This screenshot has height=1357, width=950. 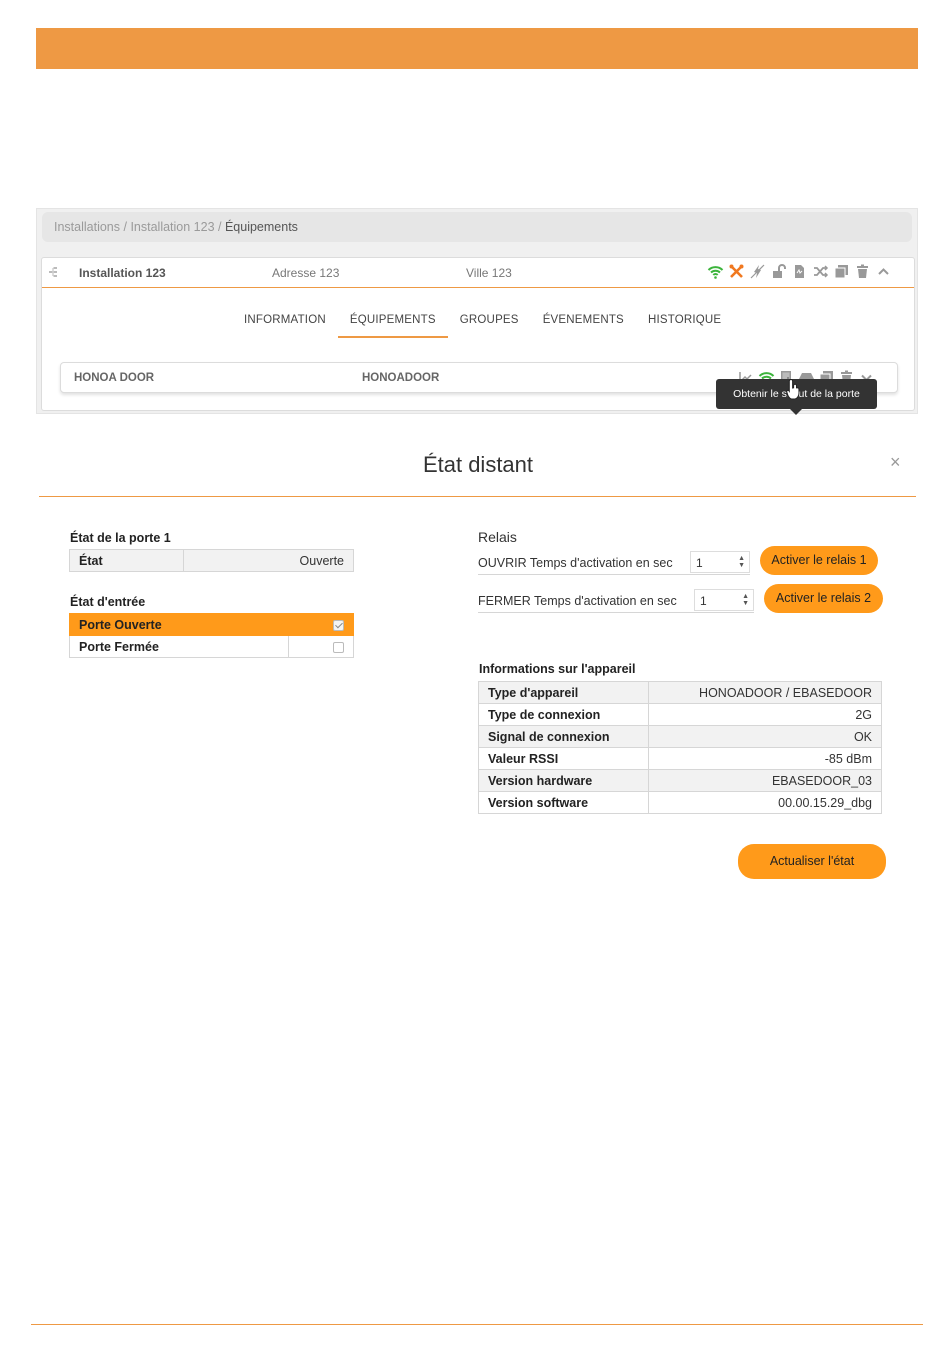 I want to click on relay-open-stepper: 1 ▲ ▼, so click(x=720, y=562).